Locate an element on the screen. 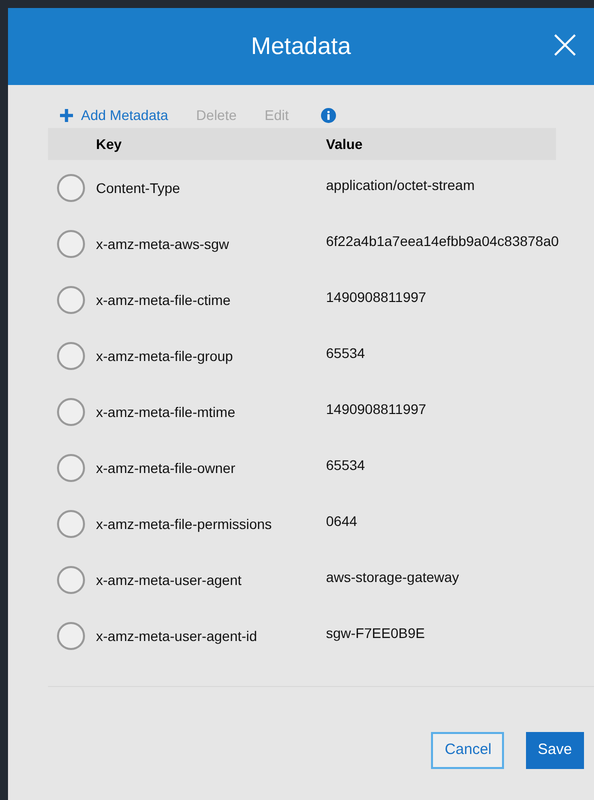 The image size is (594, 800). value-cell-text: aws-storage-gateway is located at coordinates (393, 577).